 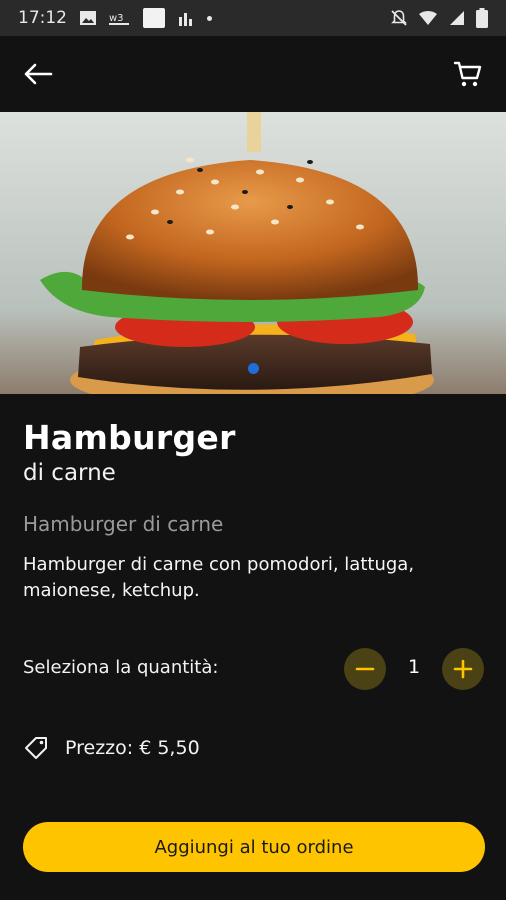 I want to click on shopping-cart-icon, so click(x=467, y=74).